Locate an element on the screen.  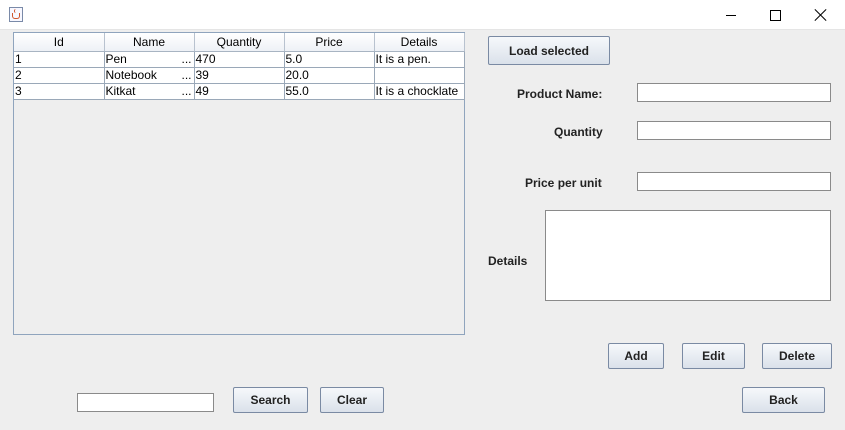
search-input is located at coordinates (145, 402).